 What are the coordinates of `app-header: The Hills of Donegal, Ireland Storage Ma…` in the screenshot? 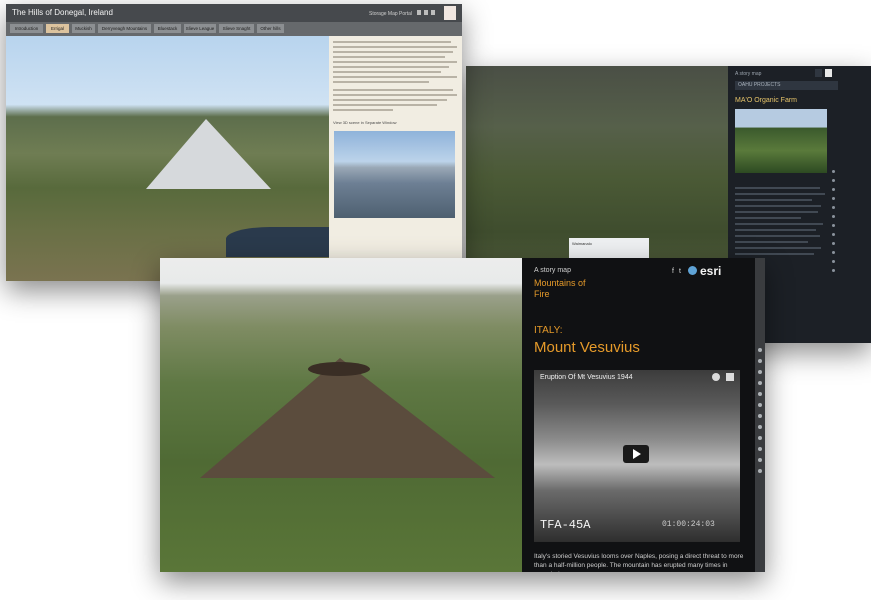 It's located at (234, 13).